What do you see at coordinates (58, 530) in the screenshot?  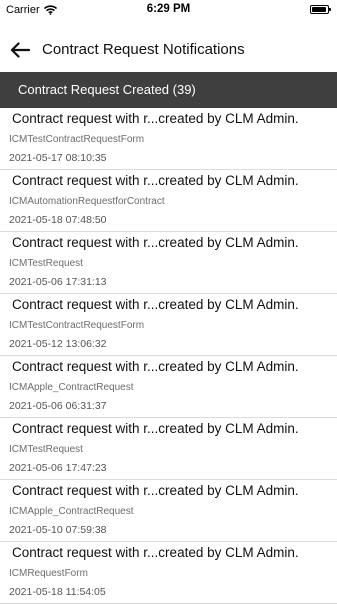 I see `notification-timestamp: 2021-05-10 07:59:38` at bounding box center [58, 530].